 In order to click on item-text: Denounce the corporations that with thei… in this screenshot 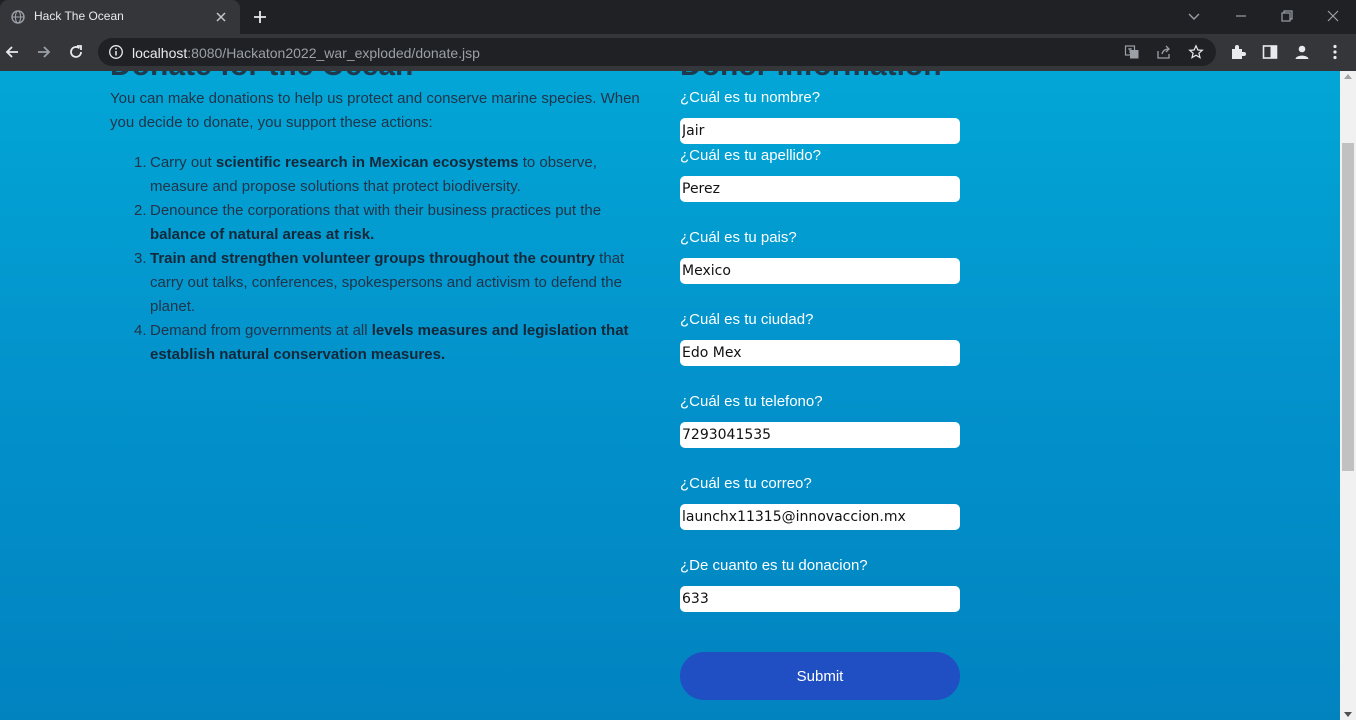, I will do `click(376, 210)`.